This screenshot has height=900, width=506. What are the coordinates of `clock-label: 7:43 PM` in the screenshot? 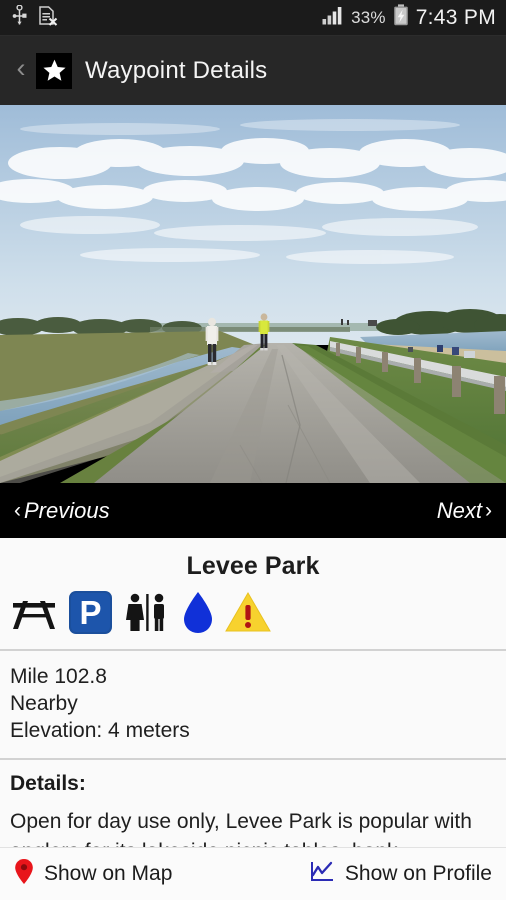 It's located at (455, 17).